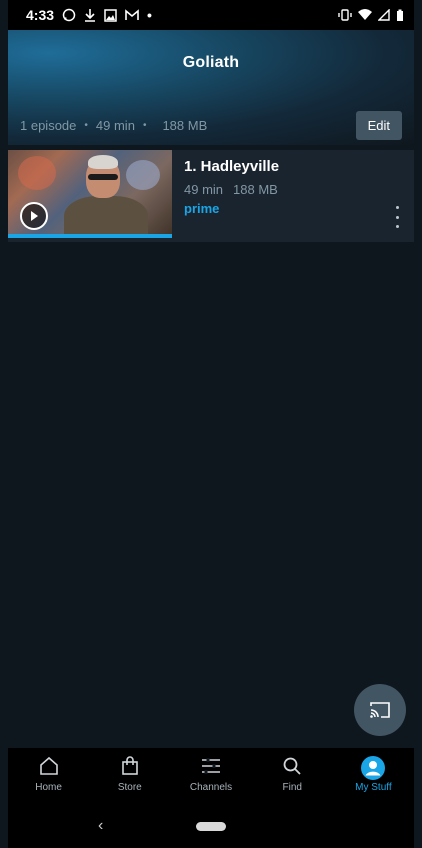 This screenshot has width=422, height=848. I want to click on home-icon, so click(48, 765).